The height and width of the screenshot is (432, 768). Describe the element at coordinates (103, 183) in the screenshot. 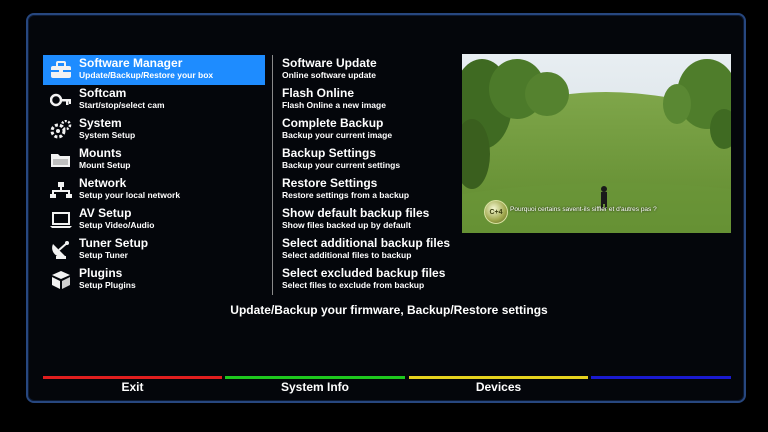

I see `menu-item-title: Network` at that location.